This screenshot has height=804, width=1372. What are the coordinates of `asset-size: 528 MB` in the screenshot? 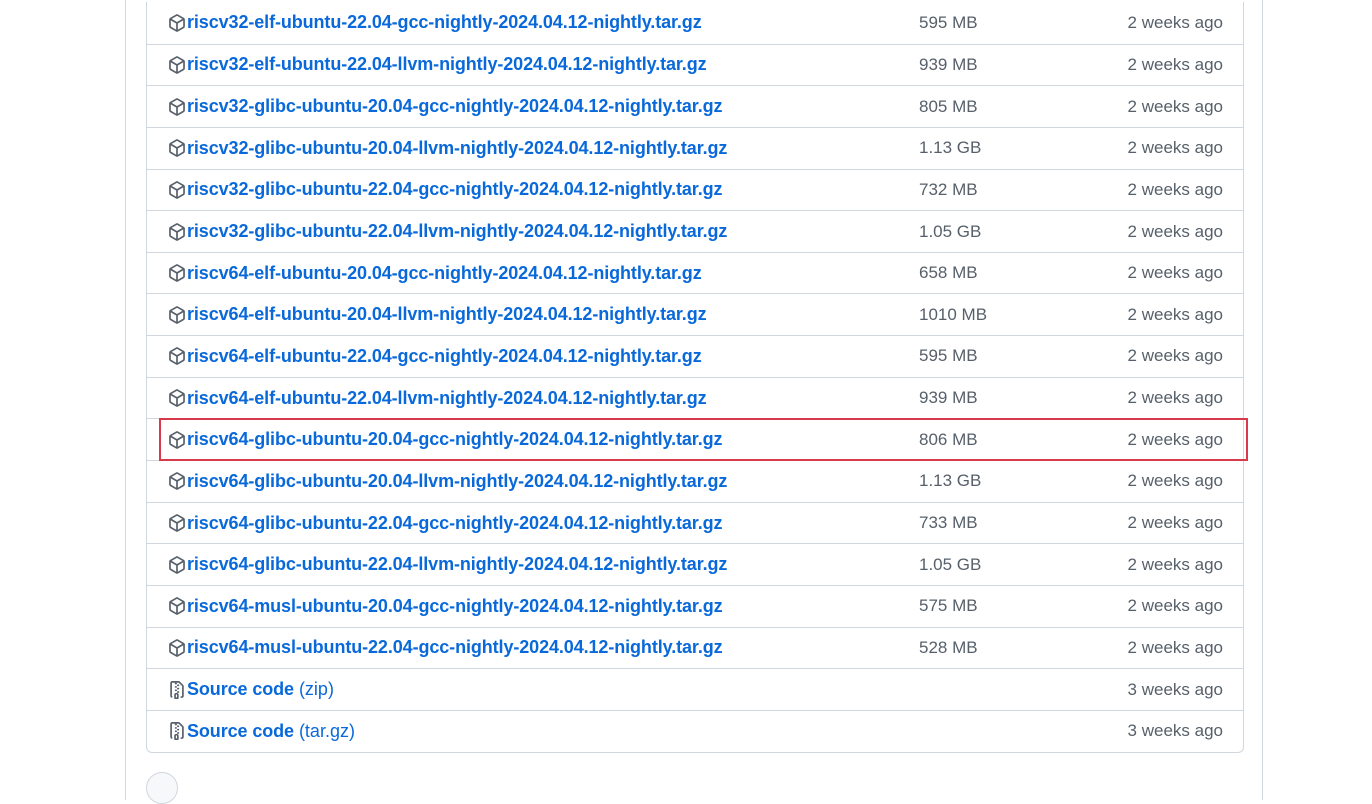 It's located at (948, 647).